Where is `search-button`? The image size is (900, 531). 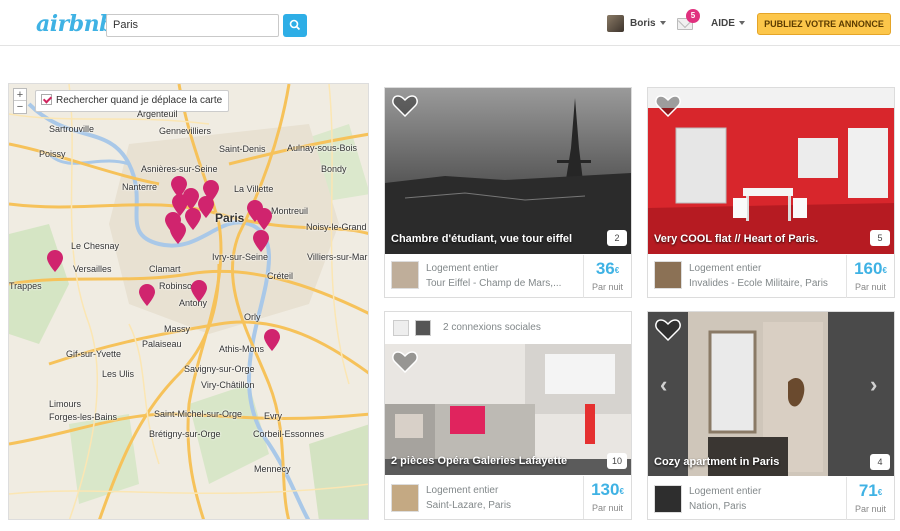
search-button is located at coordinates (295, 25).